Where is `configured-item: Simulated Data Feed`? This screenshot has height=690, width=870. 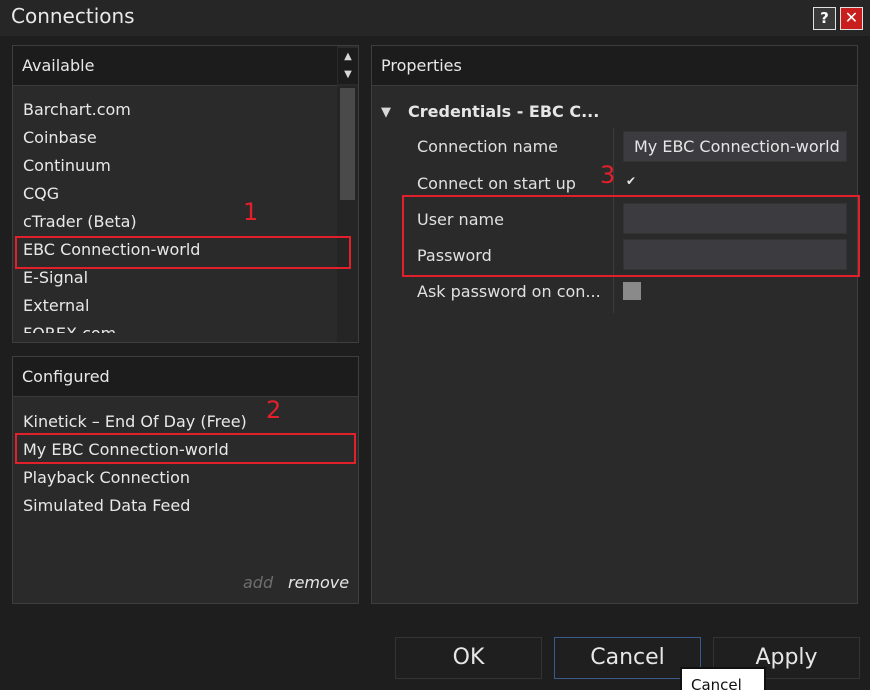
configured-item: Simulated Data Feed is located at coordinates (106, 506).